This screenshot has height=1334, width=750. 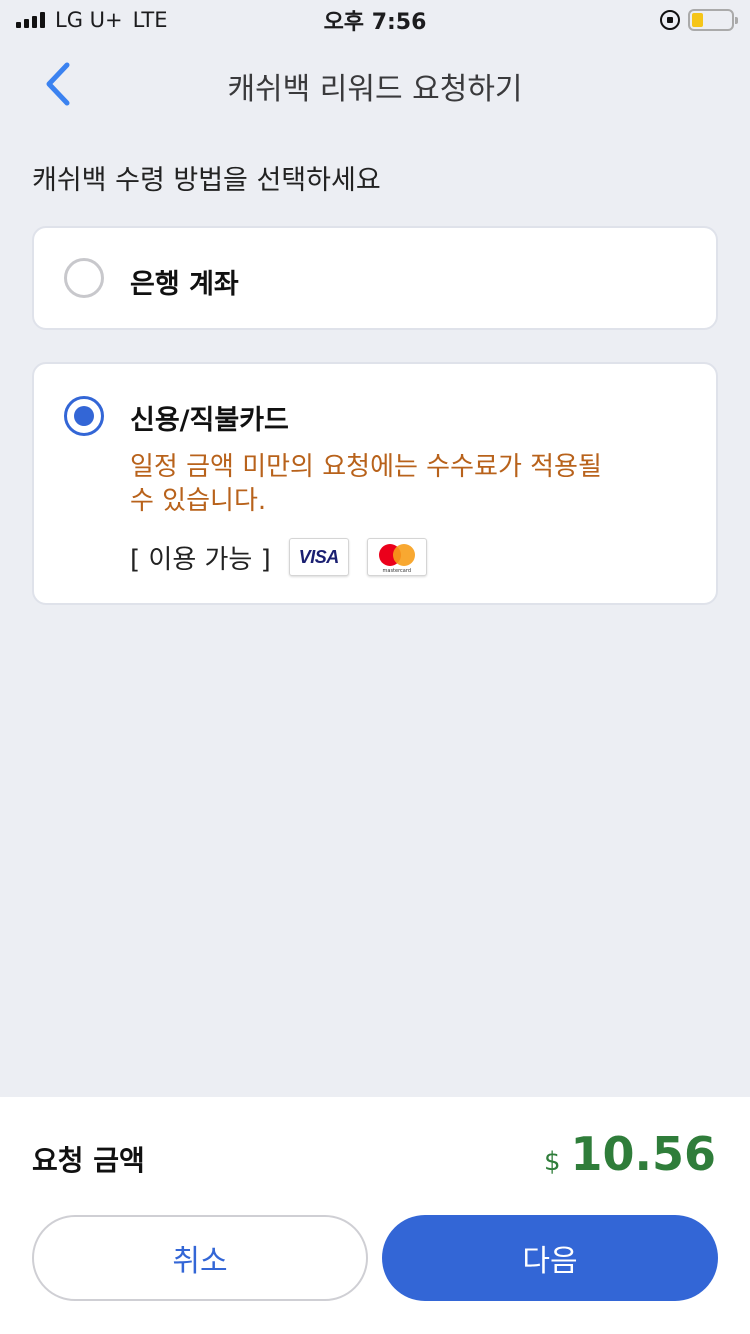 What do you see at coordinates (278, 557) in the screenshot?
I see `available-cards: [ 이용 가능 ] VISA mastercard` at bounding box center [278, 557].